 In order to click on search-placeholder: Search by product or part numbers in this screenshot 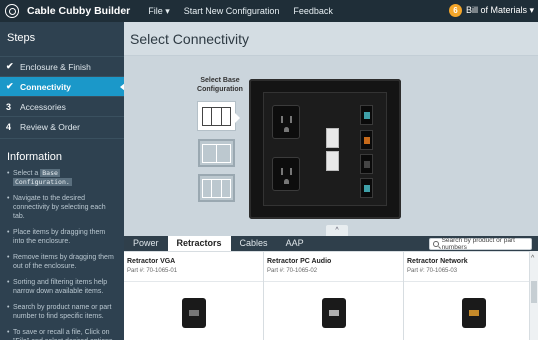, I will do `click(478, 244)`.